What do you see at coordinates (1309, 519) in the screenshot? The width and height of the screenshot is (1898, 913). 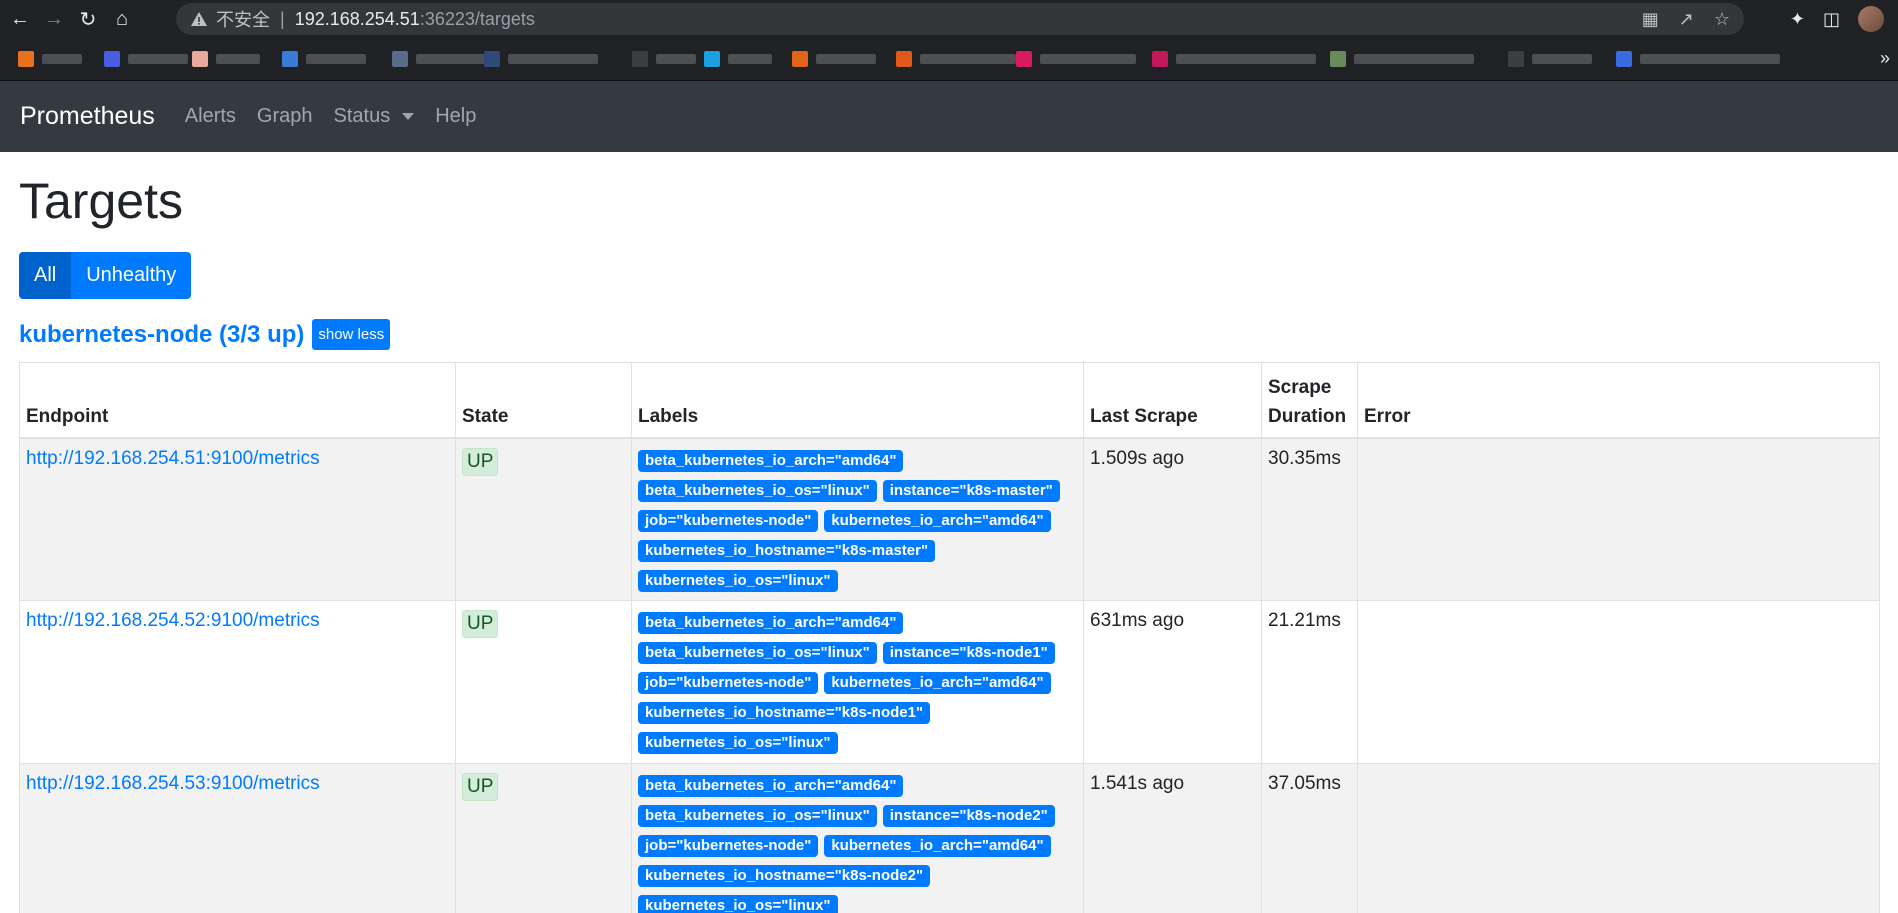 I see `scrape-duration-cell: 30.35ms` at bounding box center [1309, 519].